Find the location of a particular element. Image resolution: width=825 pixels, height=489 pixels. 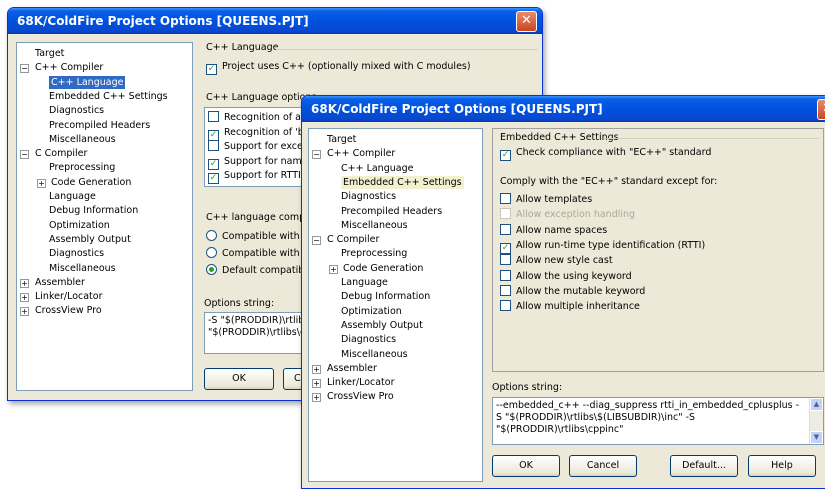

options-string-scrollbar: ▲ ▼ is located at coordinates (816, 421).